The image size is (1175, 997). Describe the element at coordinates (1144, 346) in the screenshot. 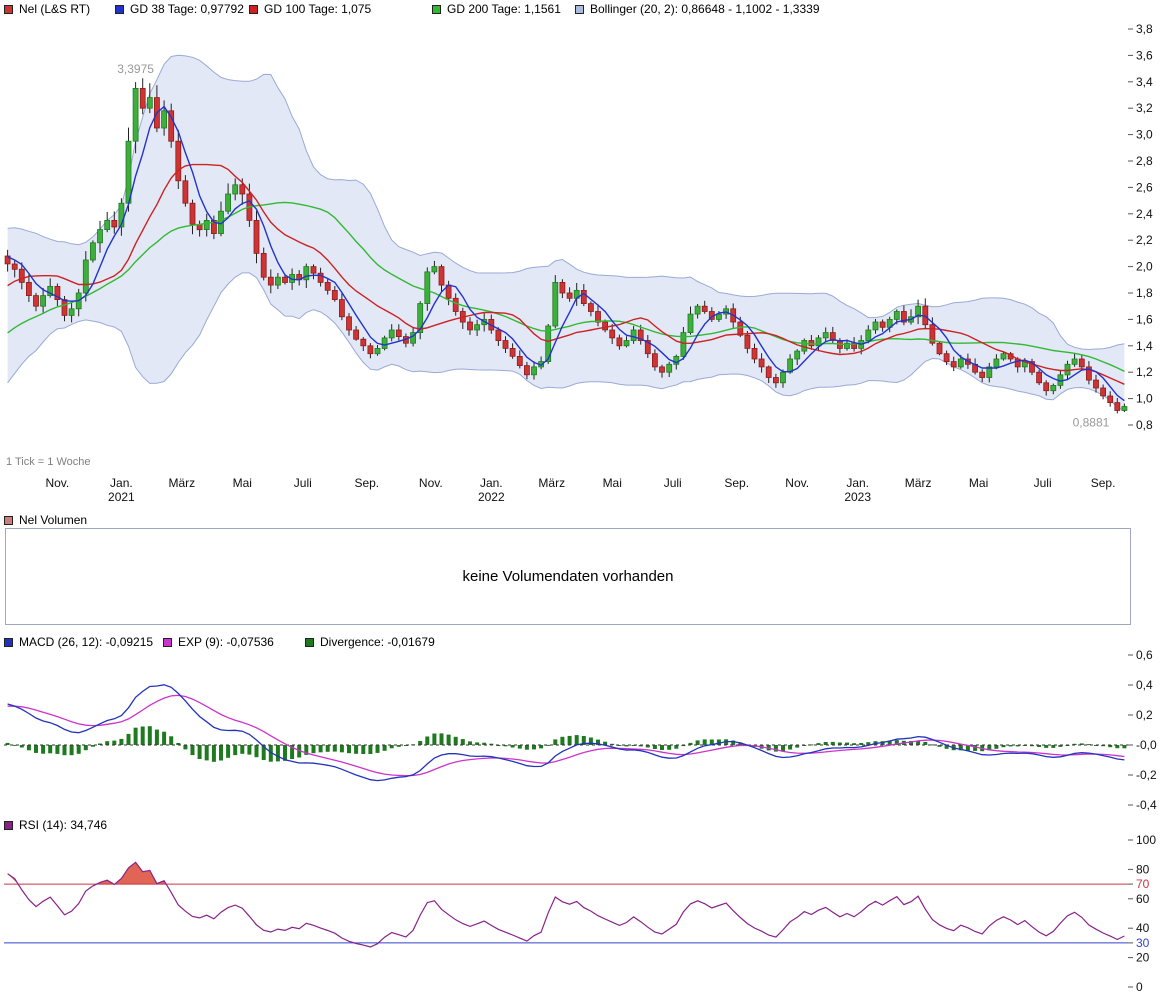

I see `svg-text: 1,4` at that location.